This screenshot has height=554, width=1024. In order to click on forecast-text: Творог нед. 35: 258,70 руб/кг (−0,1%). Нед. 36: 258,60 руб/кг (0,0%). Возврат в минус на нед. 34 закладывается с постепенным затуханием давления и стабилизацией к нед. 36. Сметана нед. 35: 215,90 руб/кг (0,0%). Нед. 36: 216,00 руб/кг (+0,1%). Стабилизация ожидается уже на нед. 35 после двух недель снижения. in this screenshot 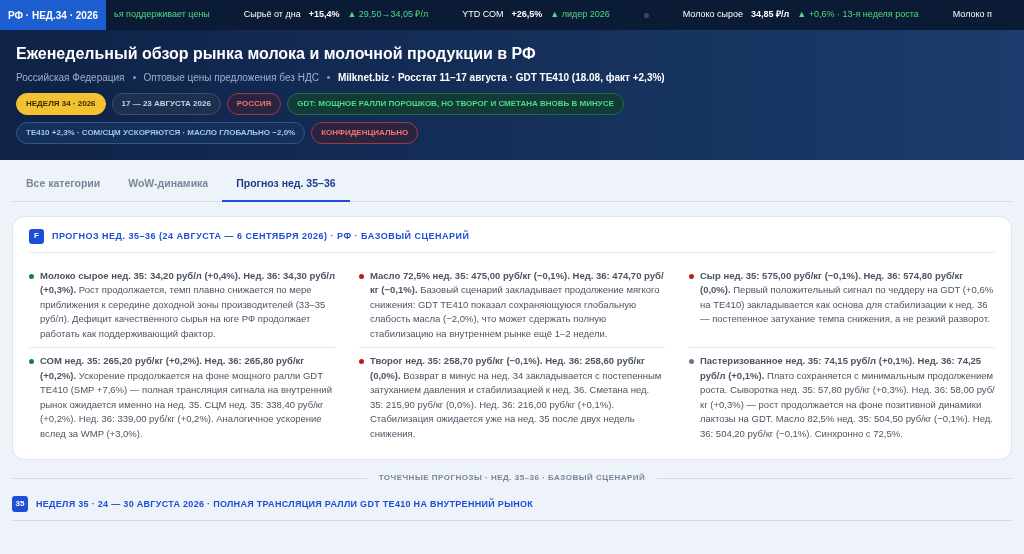, I will do `click(516, 397)`.